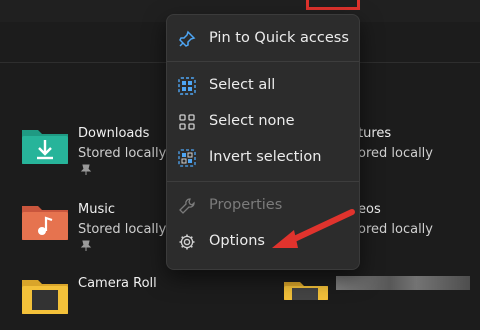  I want to click on select-none-icon, so click(187, 122).